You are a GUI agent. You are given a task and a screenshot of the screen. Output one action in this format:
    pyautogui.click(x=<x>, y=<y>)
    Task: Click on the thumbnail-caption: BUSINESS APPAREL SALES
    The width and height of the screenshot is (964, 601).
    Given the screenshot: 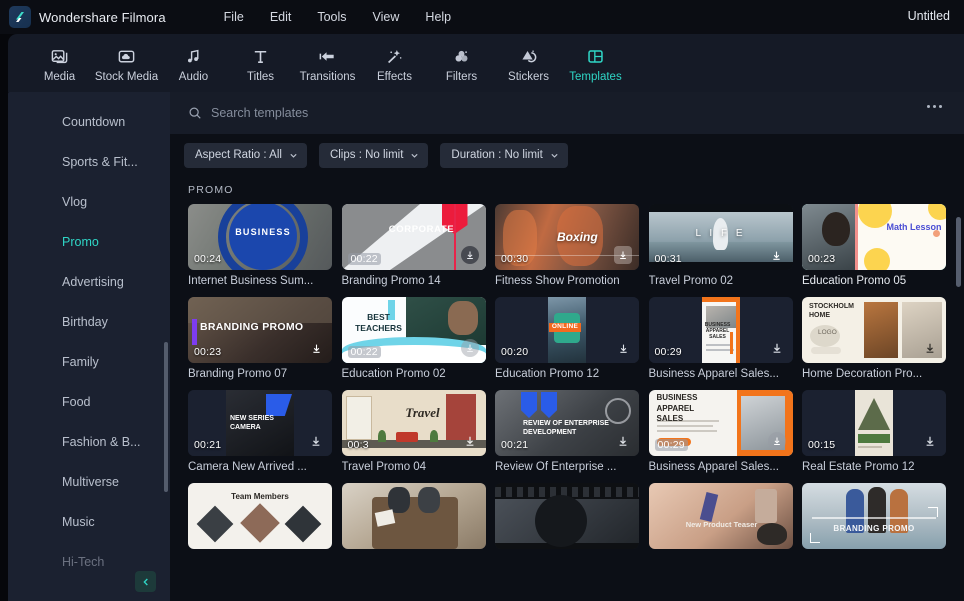 What is the action you would take?
    pyautogui.click(x=677, y=408)
    